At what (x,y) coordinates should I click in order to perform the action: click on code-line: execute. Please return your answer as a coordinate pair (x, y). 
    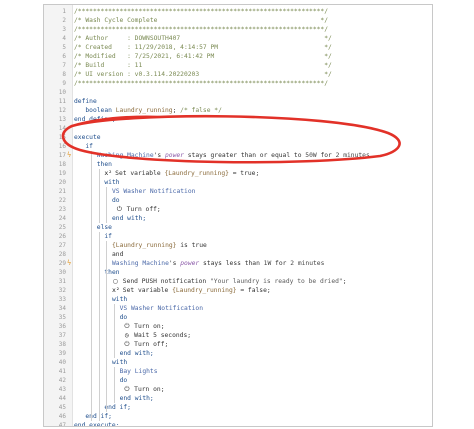
    Looking at the image, I should click on (87, 137).